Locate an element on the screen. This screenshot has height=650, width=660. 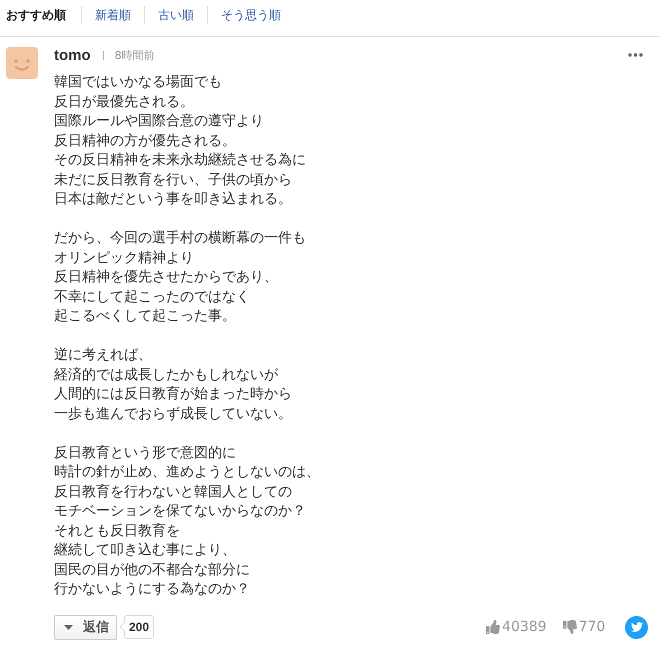
comment-line: 日本は敵だという事を叩き込まれる。 is located at coordinates (173, 199).